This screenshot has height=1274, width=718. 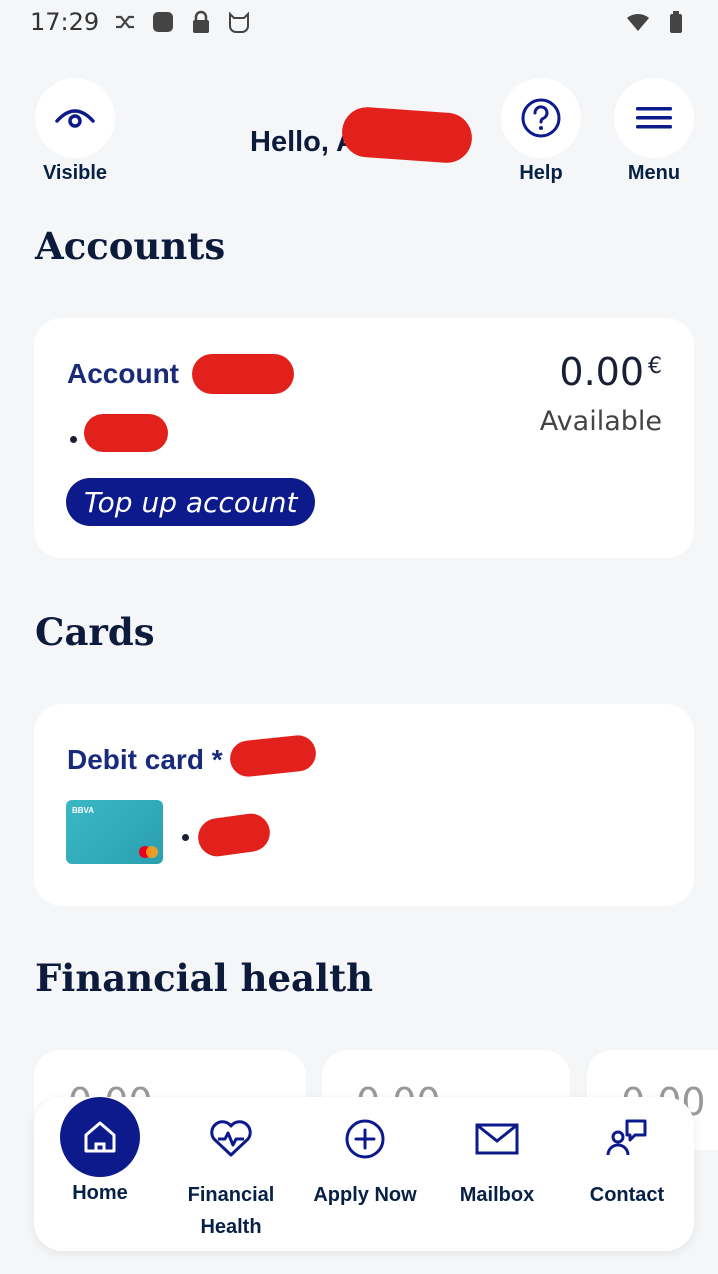 What do you see at coordinates (638, 22) in the screenshot?
I see `wifi-icon` at bounding box center [638, 22].